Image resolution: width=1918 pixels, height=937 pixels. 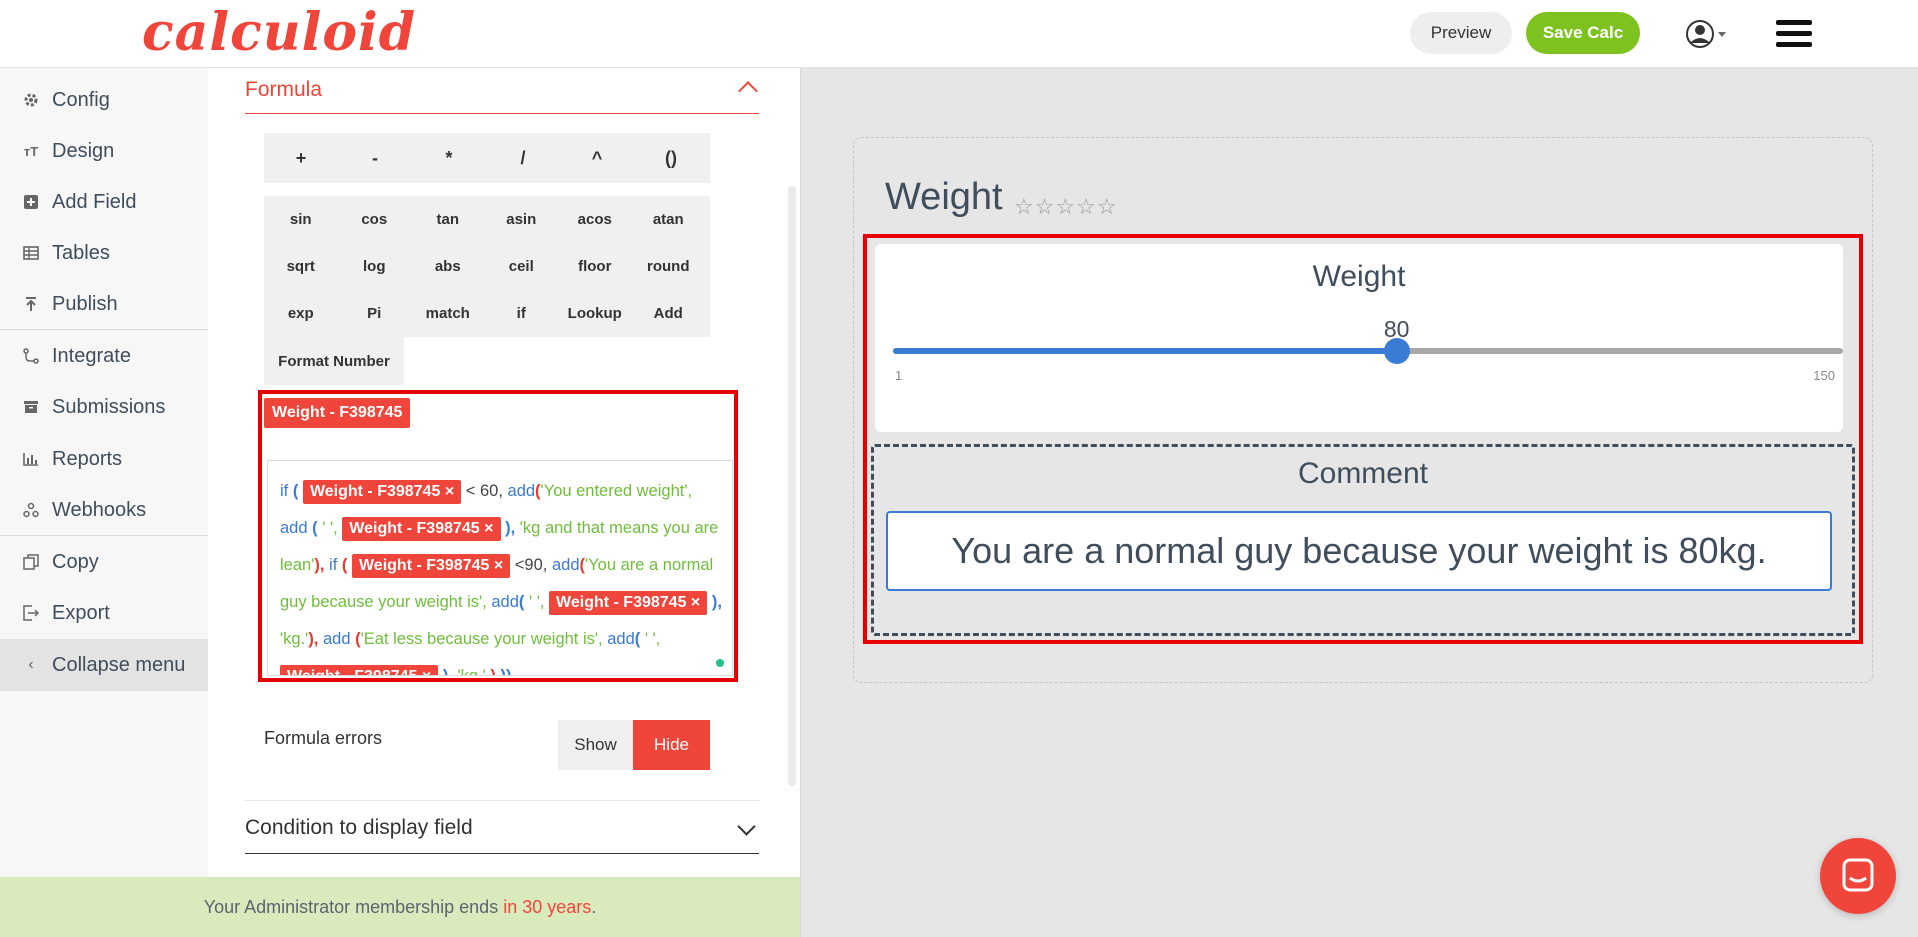 What do you see at coordinates (502, 91) in the screenshot?
I see `formula-section-header: Formula` at bounding box center [502, 91].